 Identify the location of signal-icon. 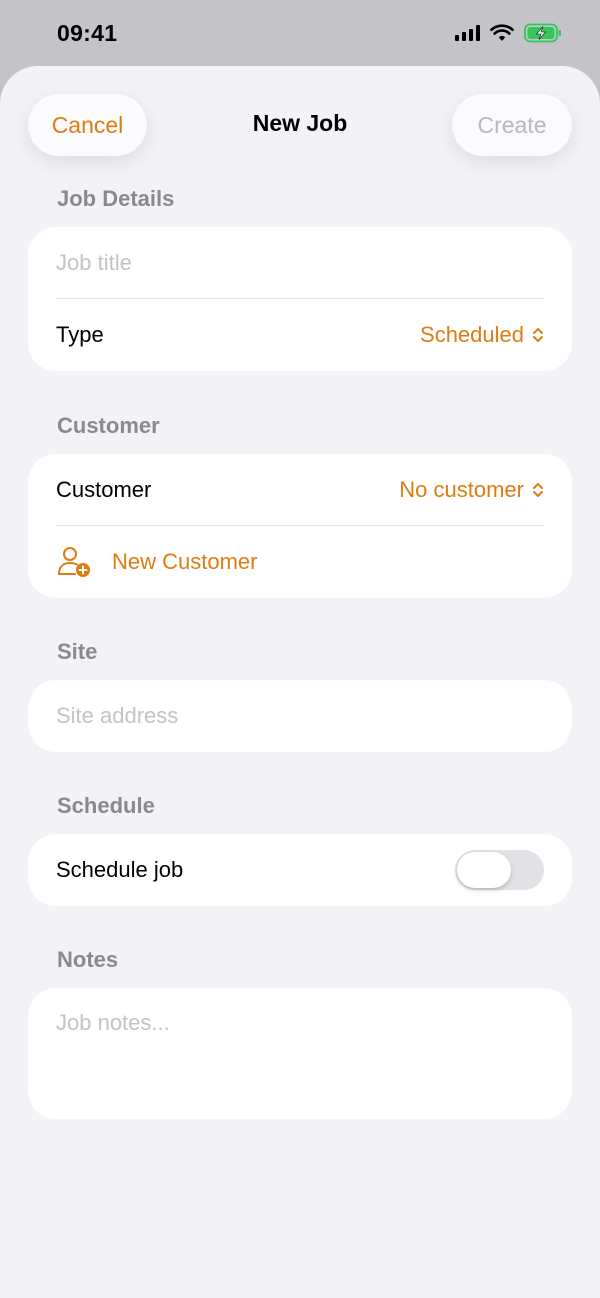
(467, 33).